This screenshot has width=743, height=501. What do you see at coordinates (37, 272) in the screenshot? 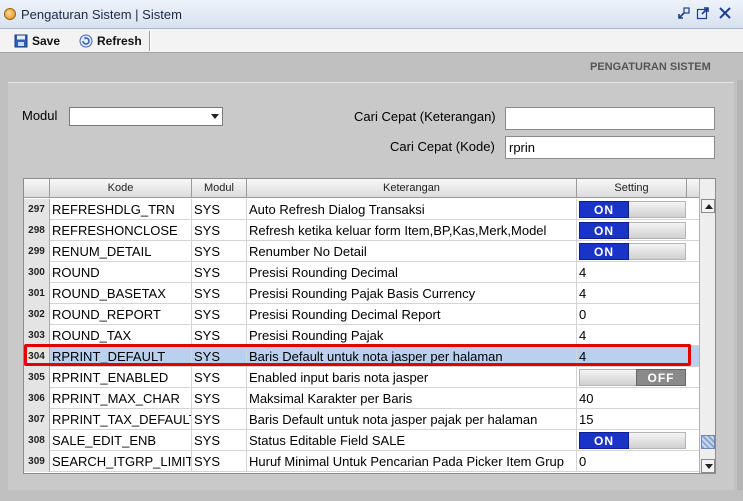
I see `row-number: 300` at bounding box center [37, 272].